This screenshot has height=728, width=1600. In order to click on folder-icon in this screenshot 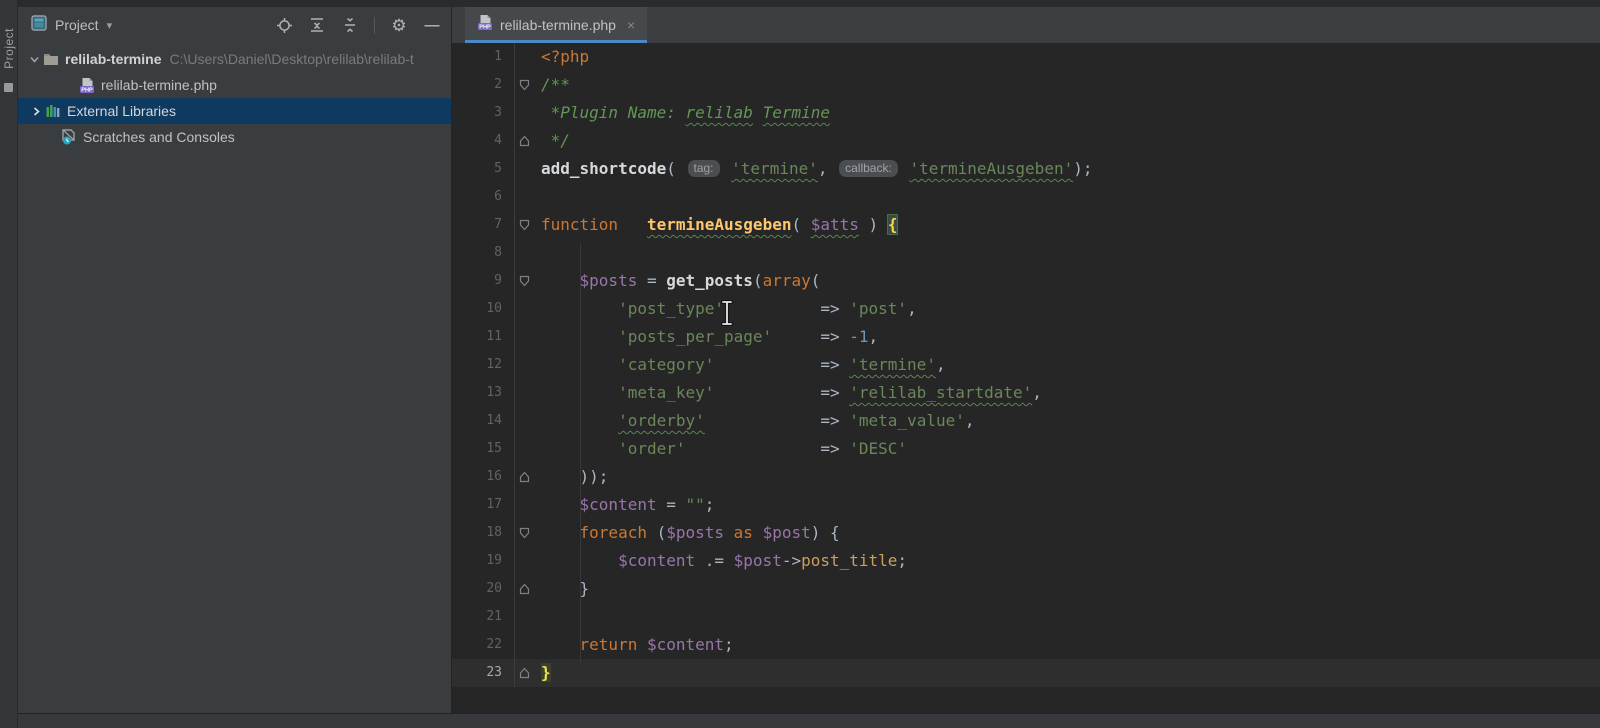, I will do `click(51, 59)`.